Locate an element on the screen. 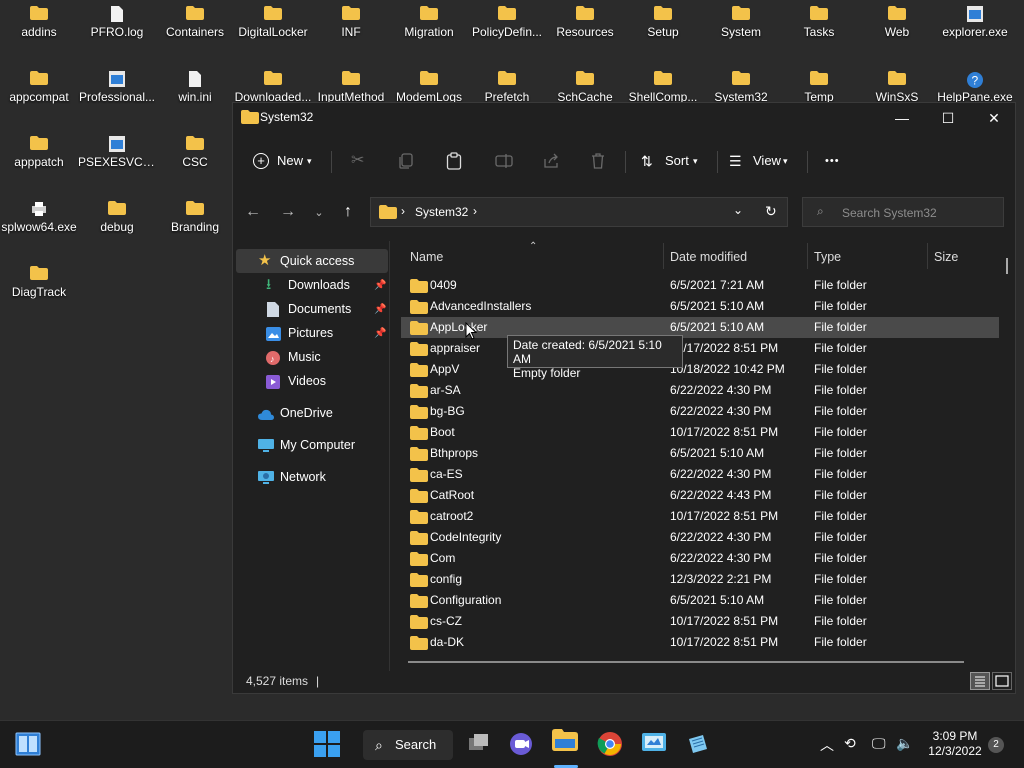 This screenshot has width=1024, height=768. table-row: appraiser 10/17/2022 8:51 PM File folder is located at coordinates (700, 348).